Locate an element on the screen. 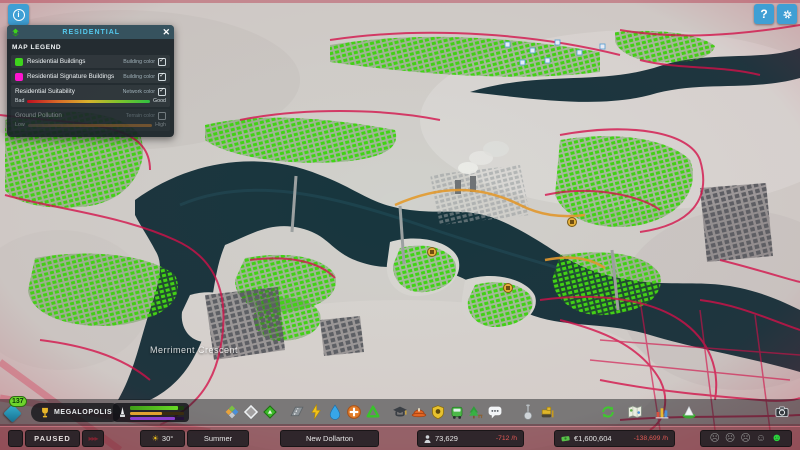 The image size is (800, 450). close-icon: ✕ is located at coordinates (166, 32).